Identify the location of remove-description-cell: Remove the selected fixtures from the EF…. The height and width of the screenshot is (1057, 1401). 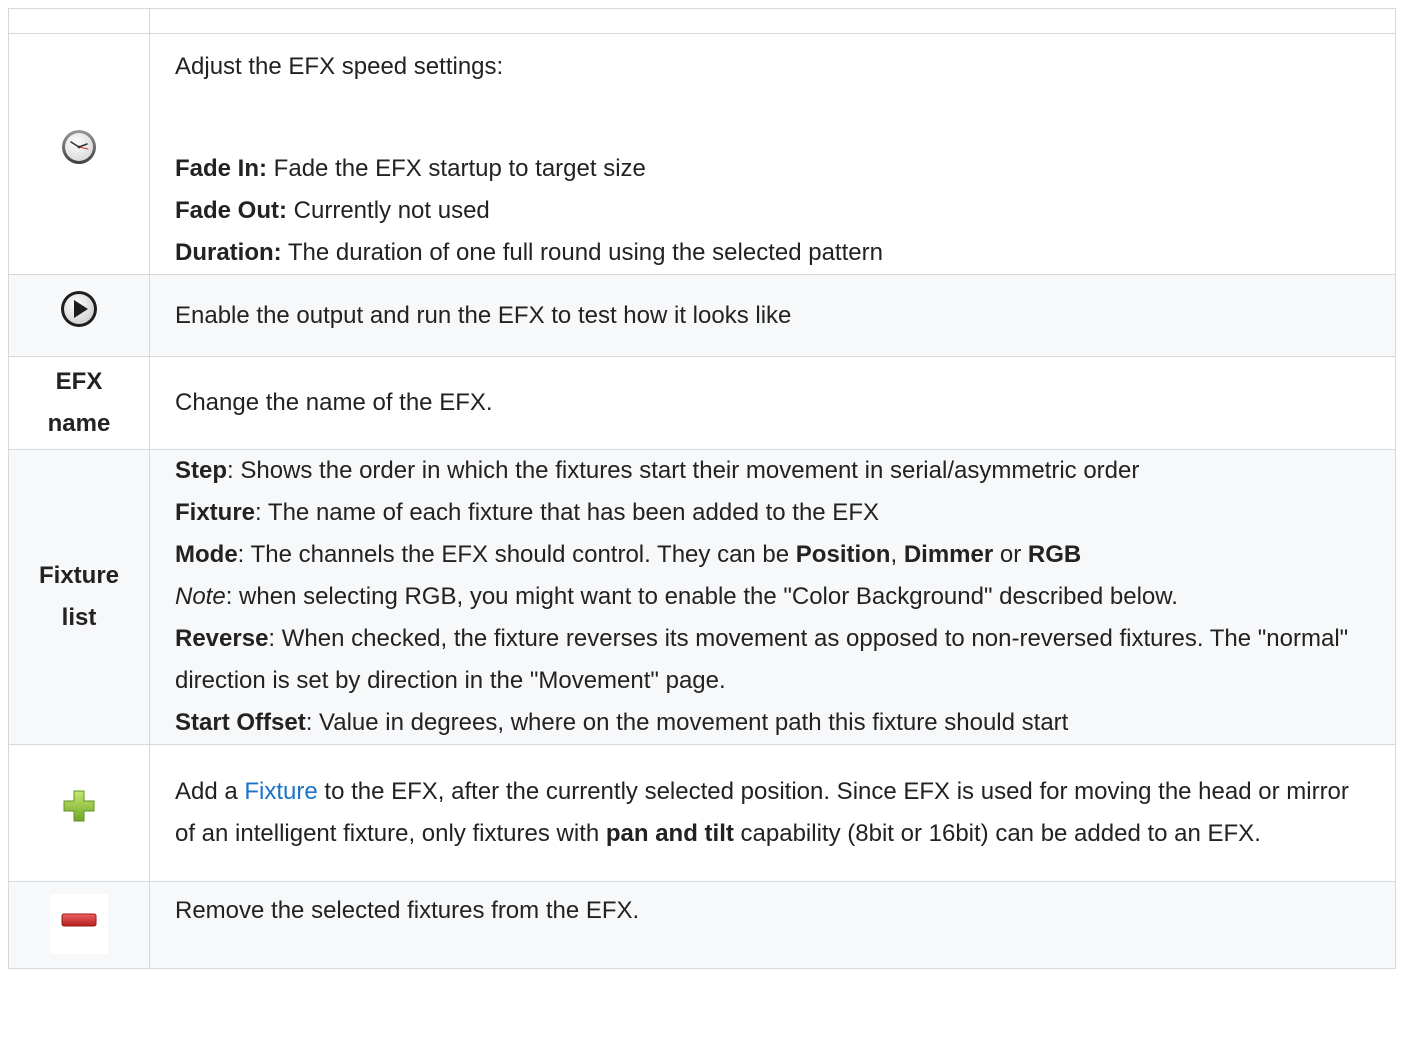
(772, 925).